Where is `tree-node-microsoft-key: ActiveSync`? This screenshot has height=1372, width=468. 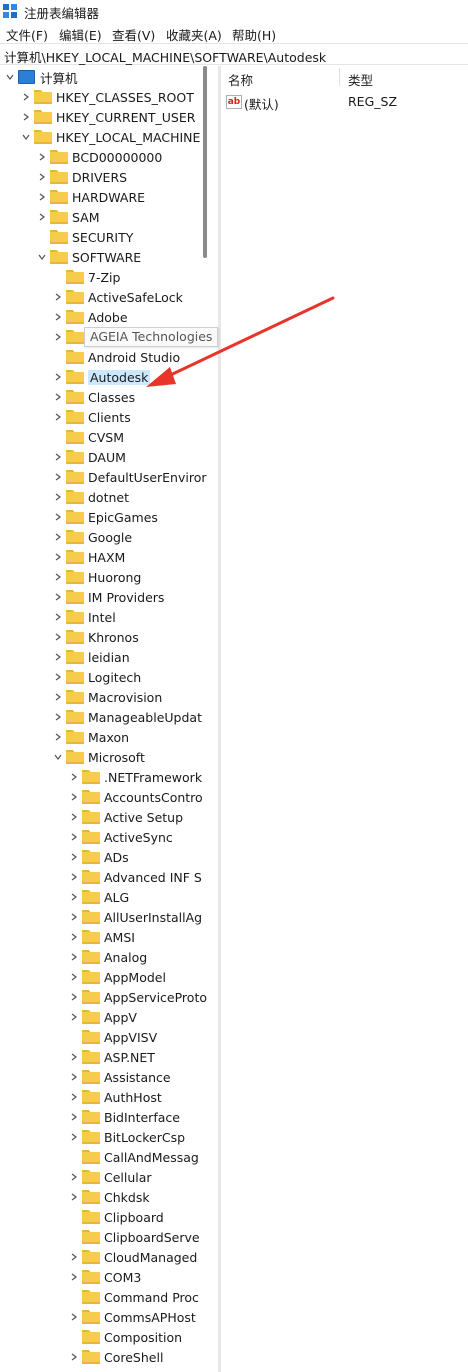 tree-node-microsoft-key: ActiveSync is located at coordinates (120, 837).